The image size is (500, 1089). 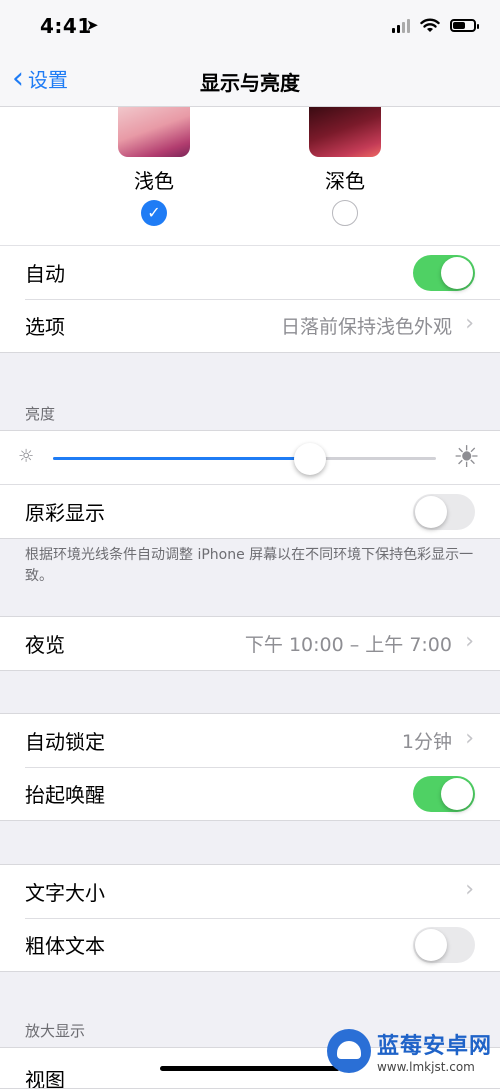 What do you see at coordinates (45, 645) in the screenshot?
I see `night-shift-label: 夜览` at bounding box center [45, 645].